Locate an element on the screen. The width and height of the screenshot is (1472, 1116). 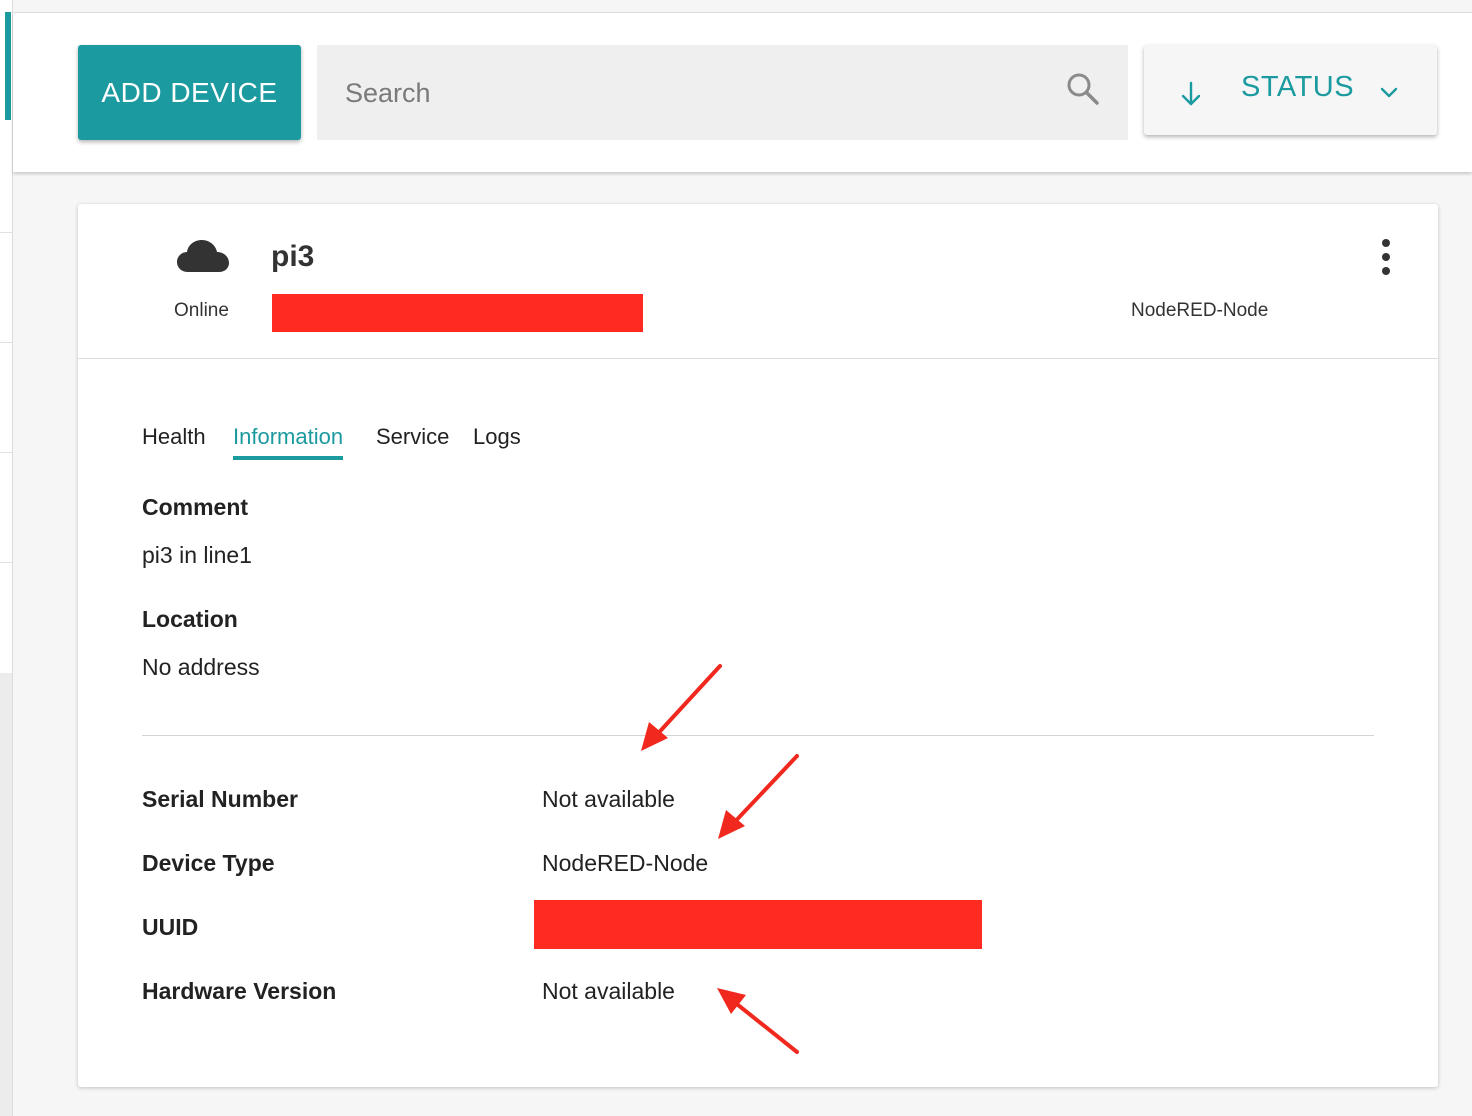
device-status-text: Online is located at coordinates (201, 310).